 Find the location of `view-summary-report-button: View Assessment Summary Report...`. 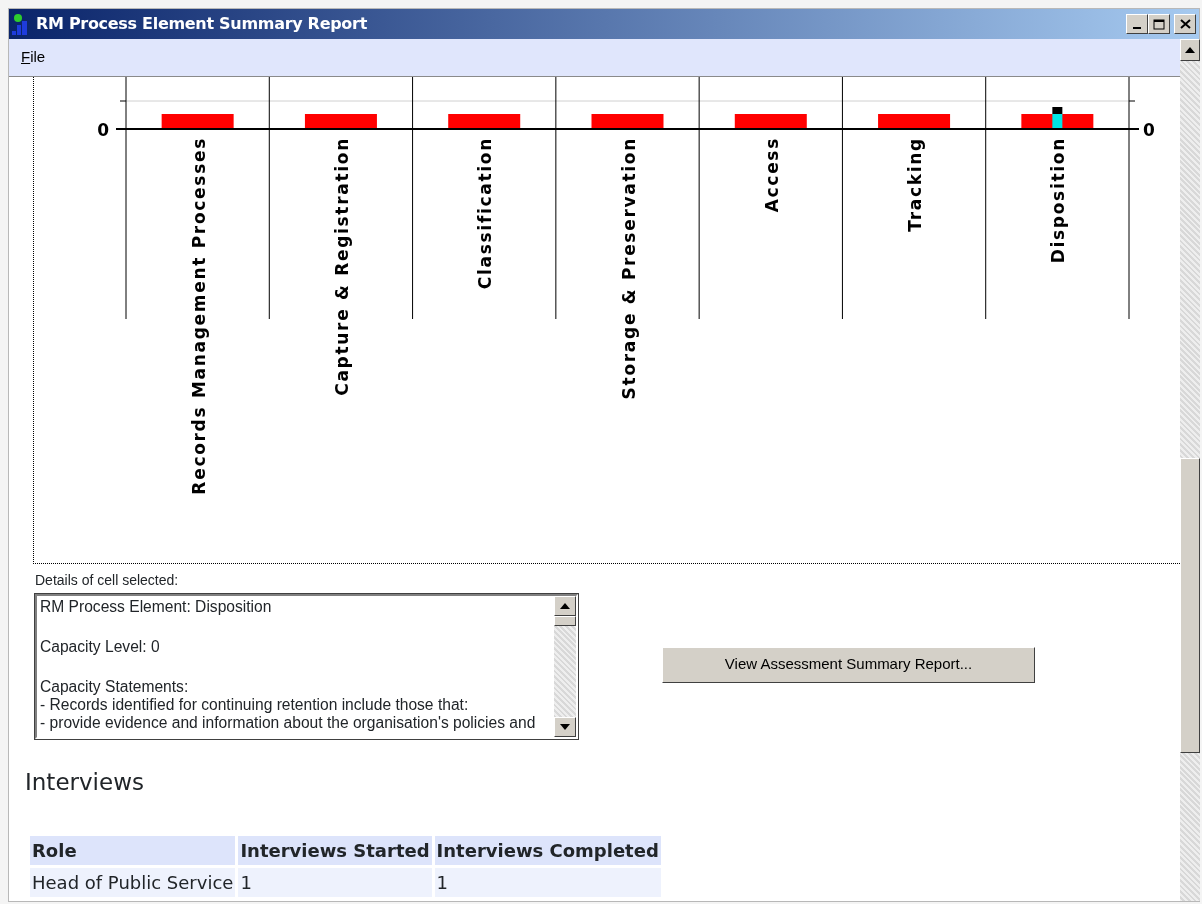

view-summary-report-button: View Assessment Summary Report... is located at coordinates (848, 664).